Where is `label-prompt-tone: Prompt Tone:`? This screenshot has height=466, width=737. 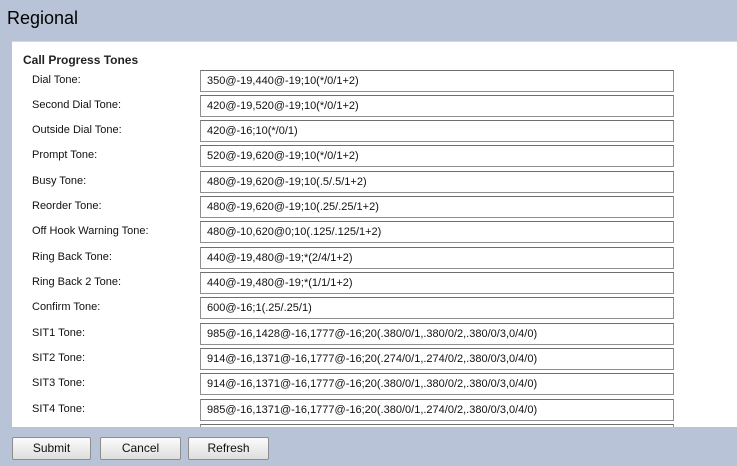 label-prompt-tone: Prompt Tone: is located at coordinates (65, 155).